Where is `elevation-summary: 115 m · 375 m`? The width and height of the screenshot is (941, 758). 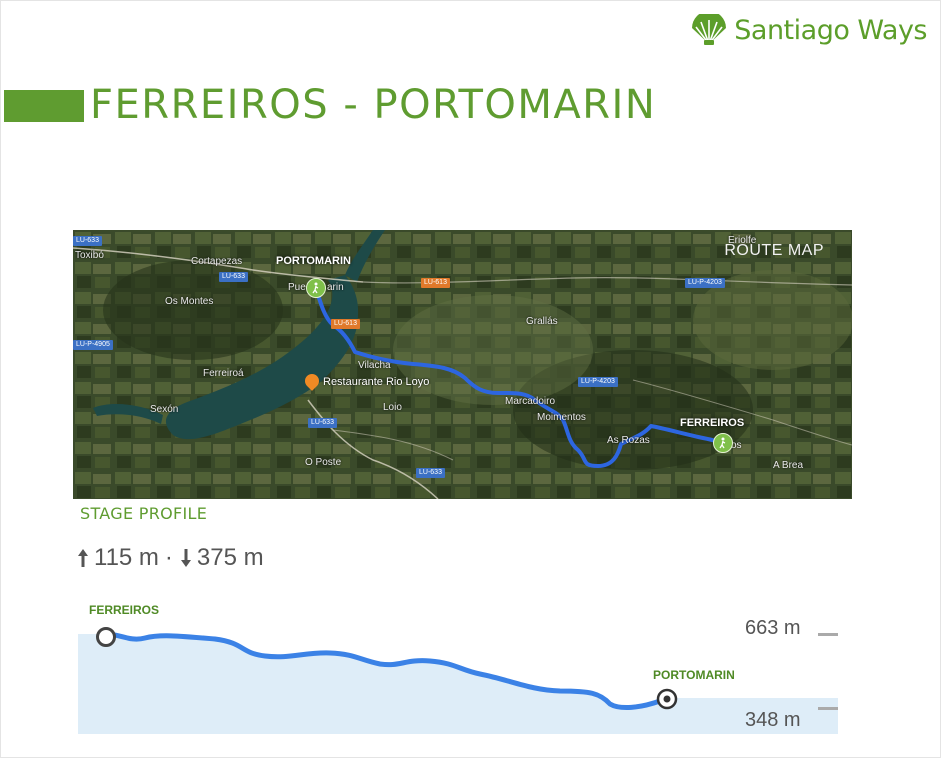
elevation-summary: 115 m · 375 m is located at coordinates (170, 558).